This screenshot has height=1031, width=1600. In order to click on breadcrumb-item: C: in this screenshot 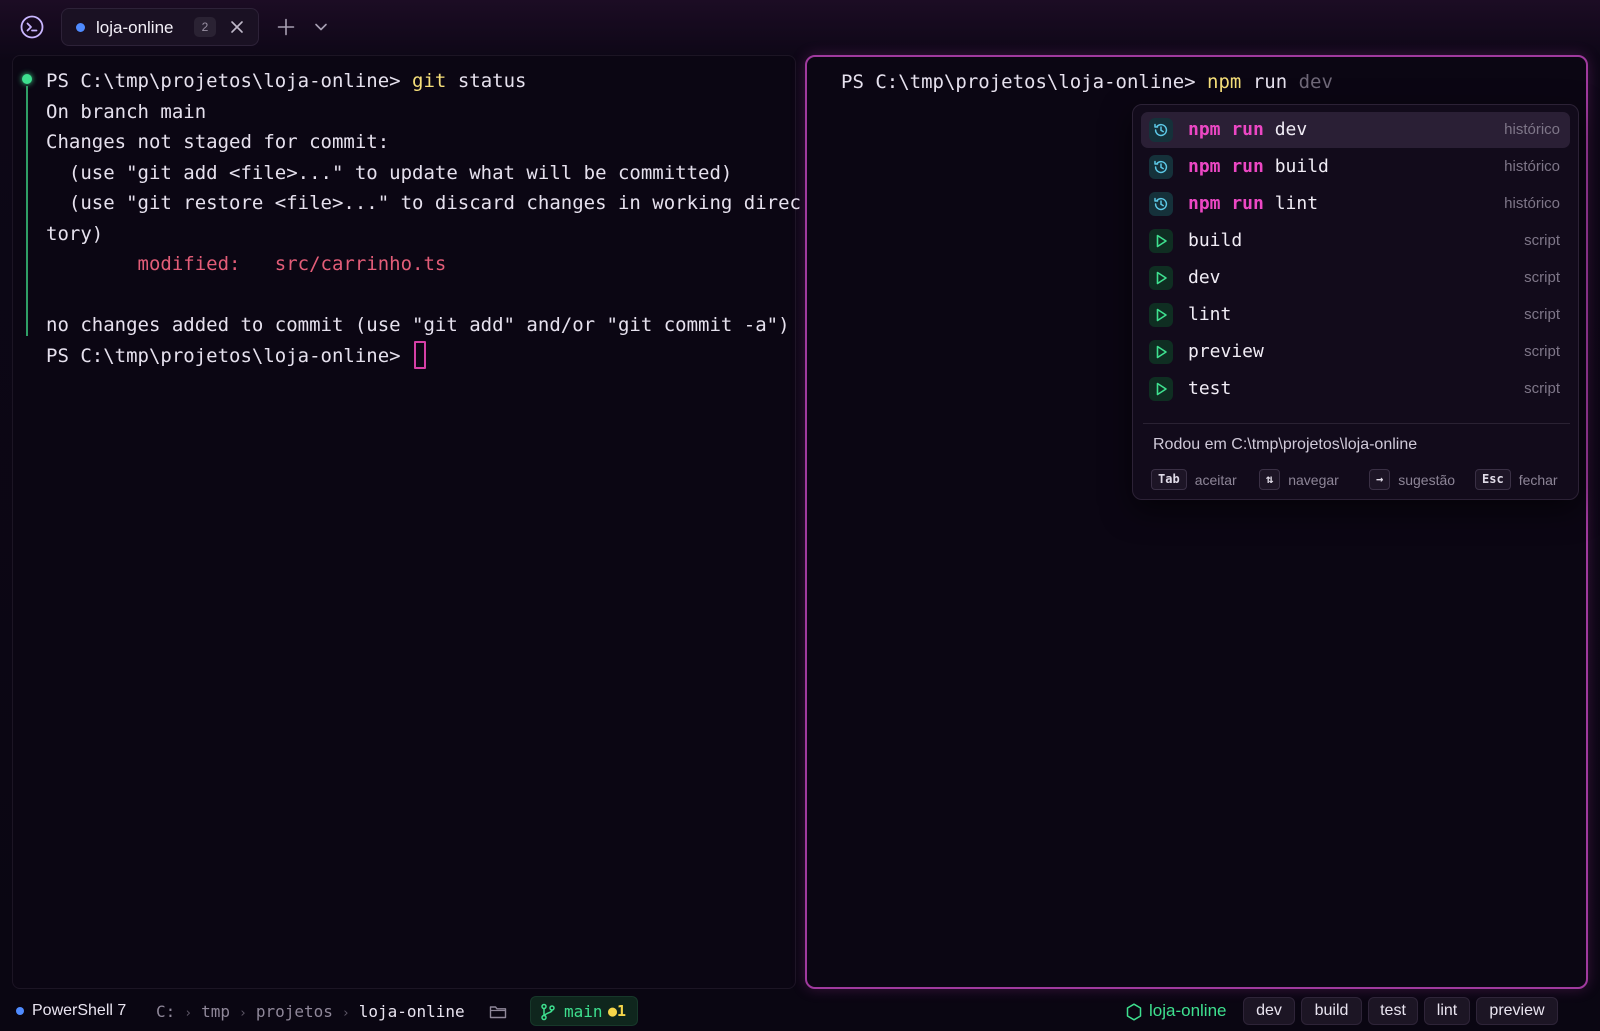, I will do `click(165, 1011)`.